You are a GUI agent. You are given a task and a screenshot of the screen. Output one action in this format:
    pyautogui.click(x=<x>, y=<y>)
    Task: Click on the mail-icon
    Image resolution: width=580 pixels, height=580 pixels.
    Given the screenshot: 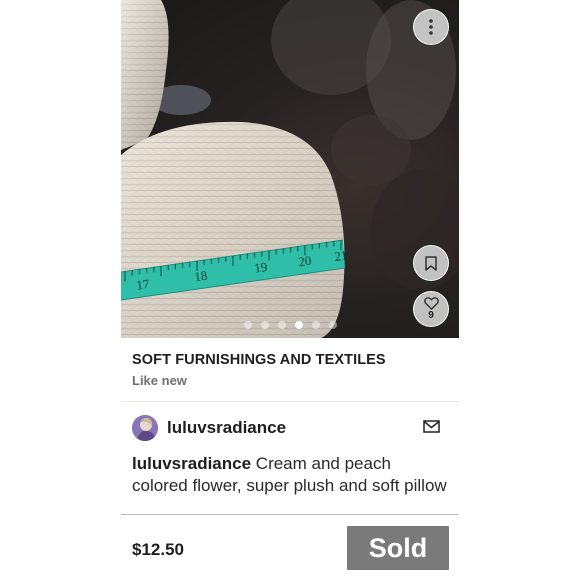 What is the action you would take?
    pyautogui.click(x=431, y=426)
    